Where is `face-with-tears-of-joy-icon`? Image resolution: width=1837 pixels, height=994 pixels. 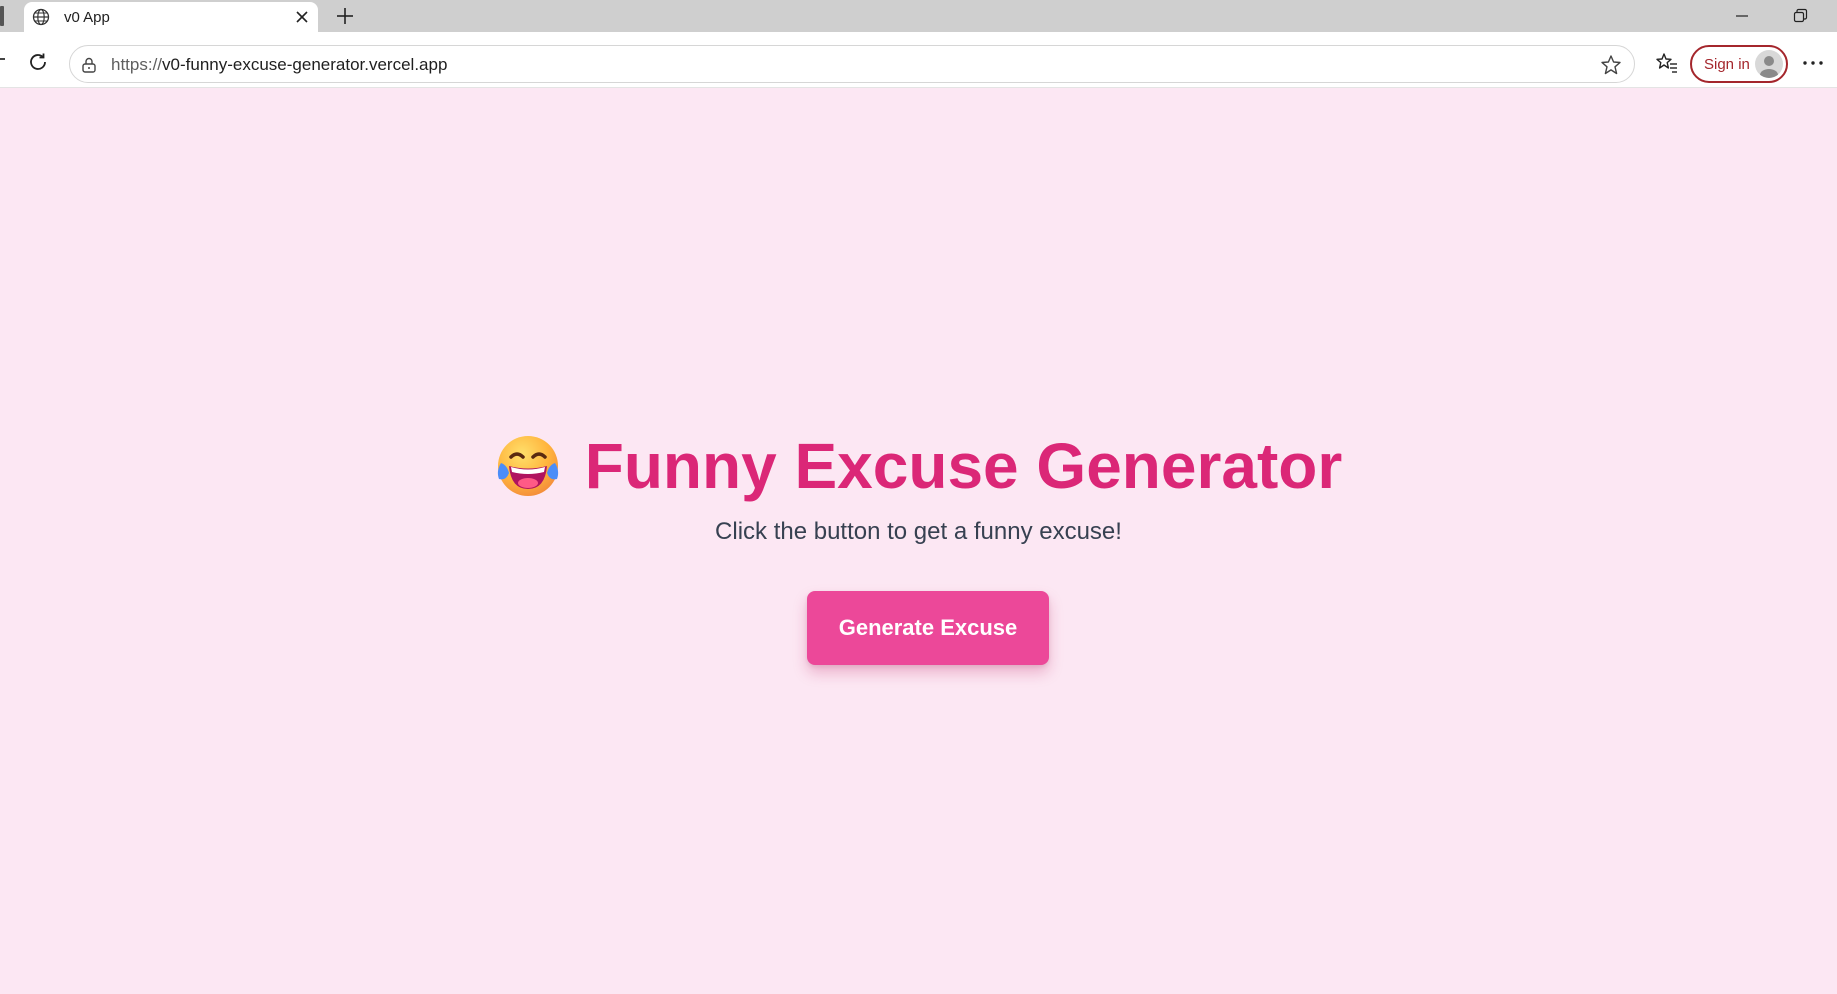
face-with-tears-of-joy-icon is located at coordinates (527, 466).